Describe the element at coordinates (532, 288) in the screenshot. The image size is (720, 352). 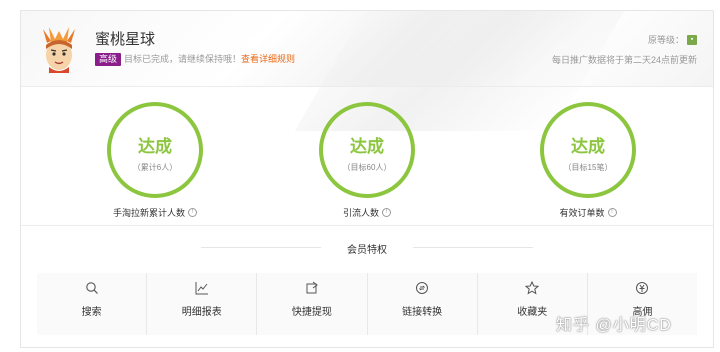
I see `star-icon` at that location.